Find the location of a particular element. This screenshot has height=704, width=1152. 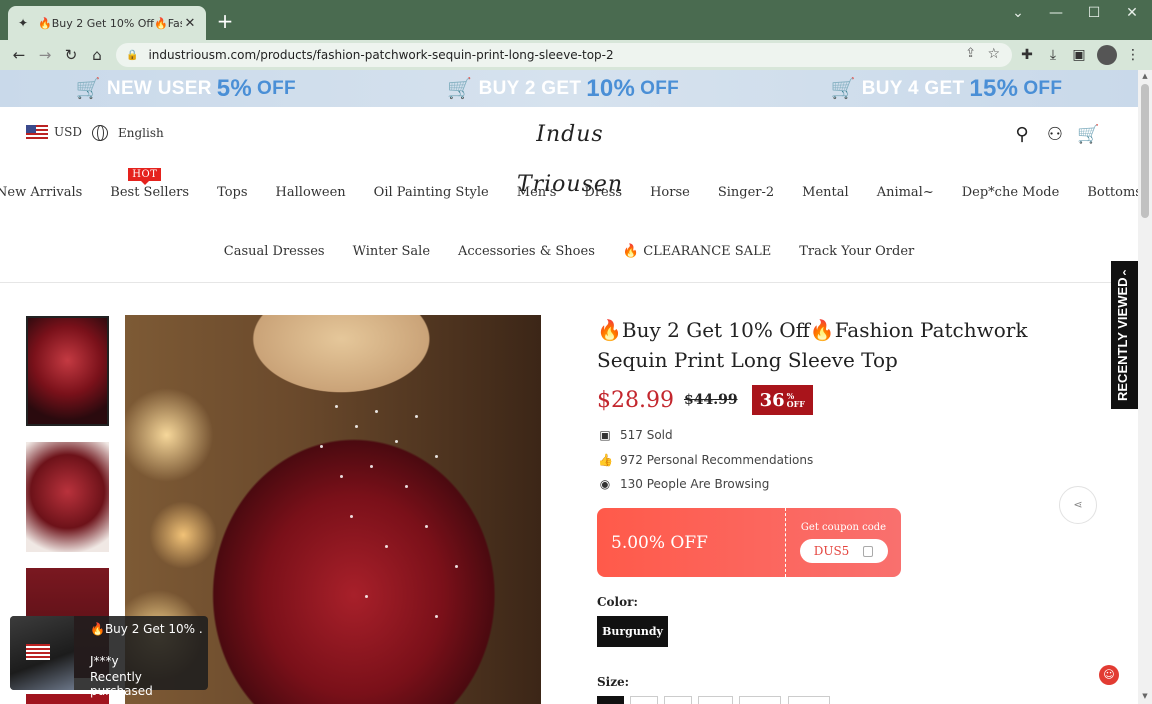

tab-search-icon: ⌄ is located at coordinates (1018, 13).